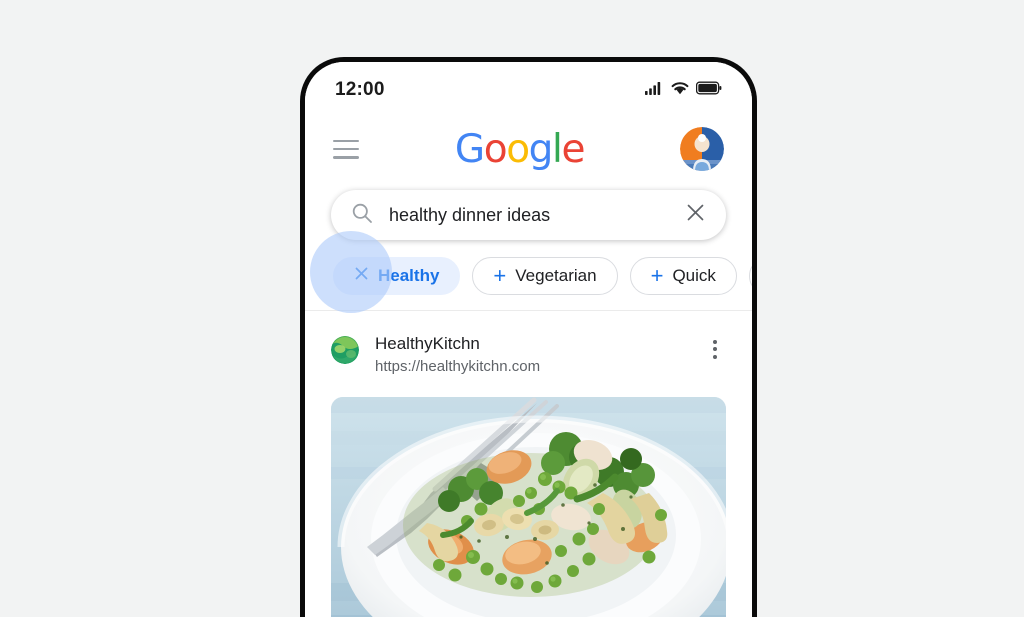 Image resolution: width=1024 pixels, height=617 pixels. I want to click on search-icon, so click(362, 215).